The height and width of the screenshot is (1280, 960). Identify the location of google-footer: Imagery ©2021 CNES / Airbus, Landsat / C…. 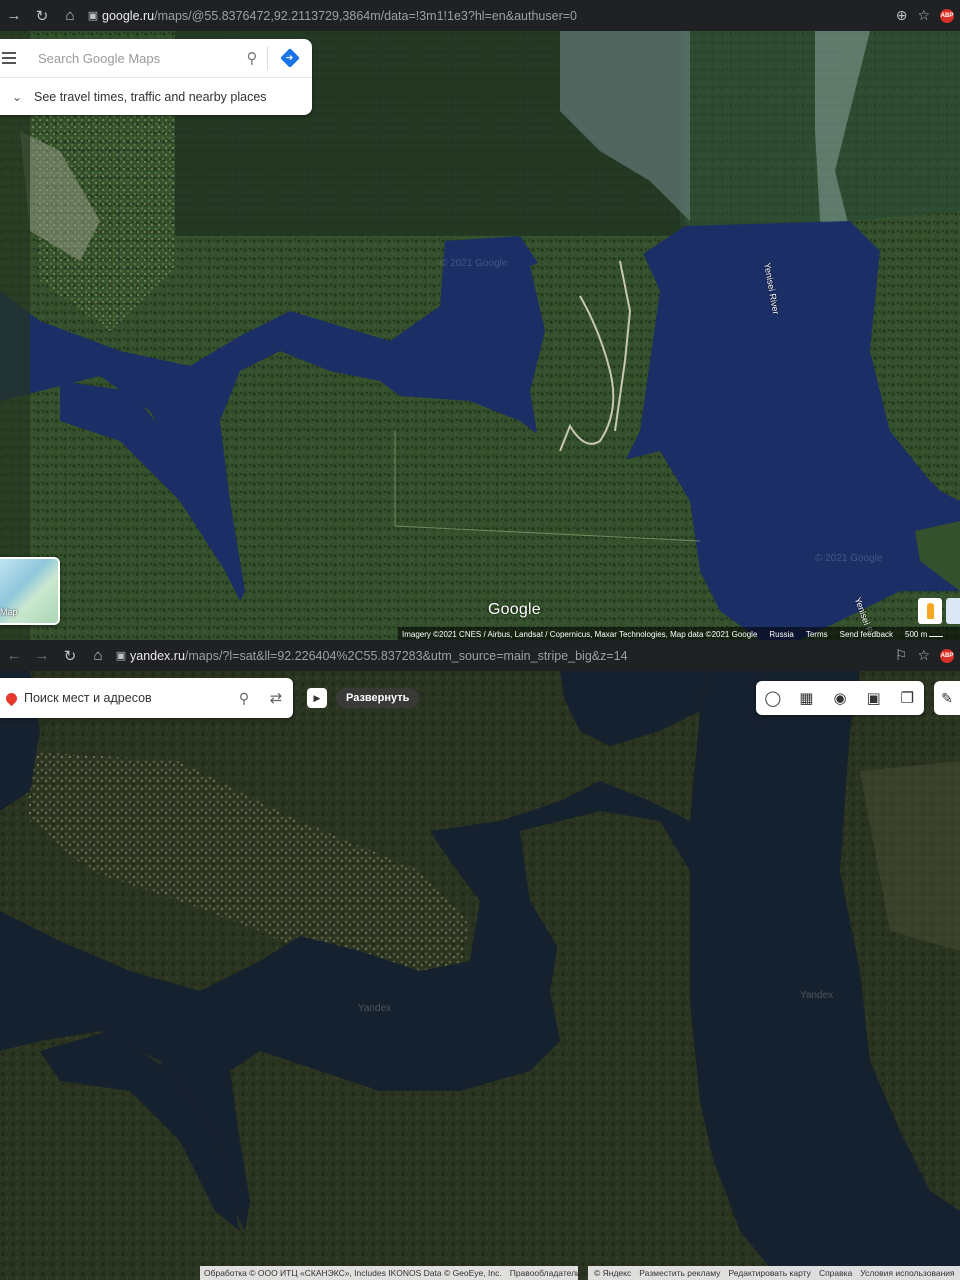
(679, 634).